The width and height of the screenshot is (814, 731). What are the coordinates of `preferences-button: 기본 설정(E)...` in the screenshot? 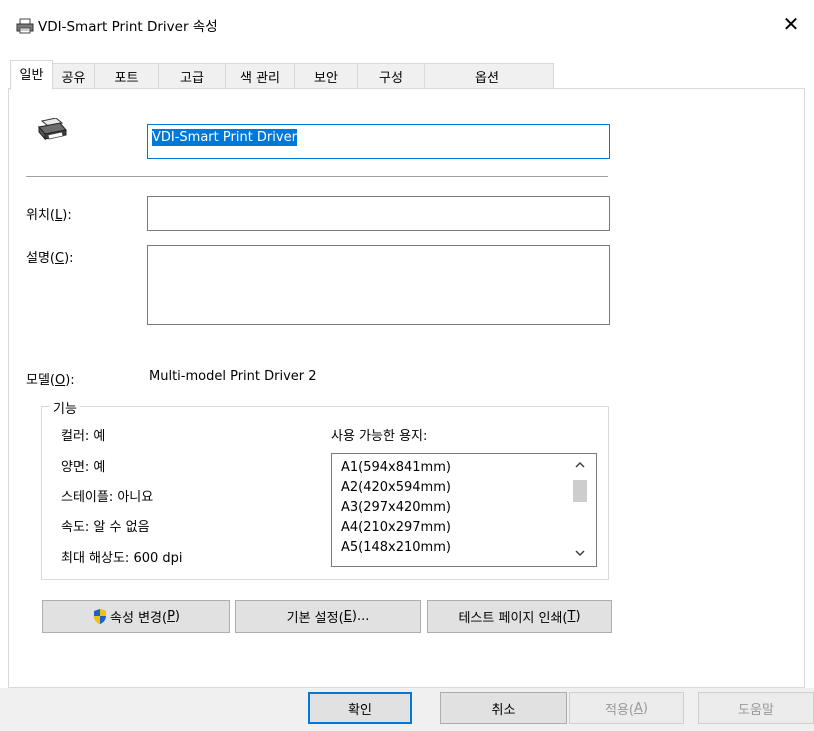 It's located at (328, 616).